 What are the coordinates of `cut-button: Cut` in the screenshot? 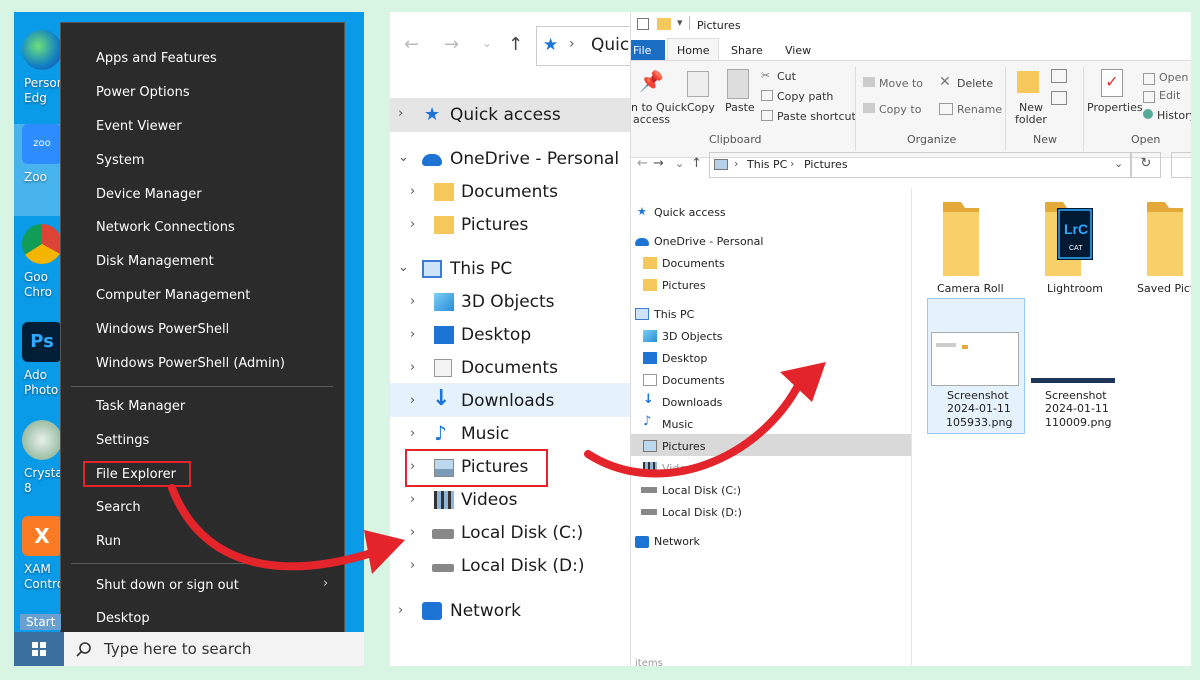 It's located at (786, 76).